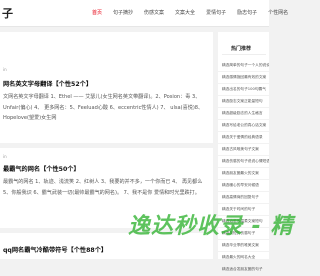  I want to click on site-logo: 子, so click(7, 13).